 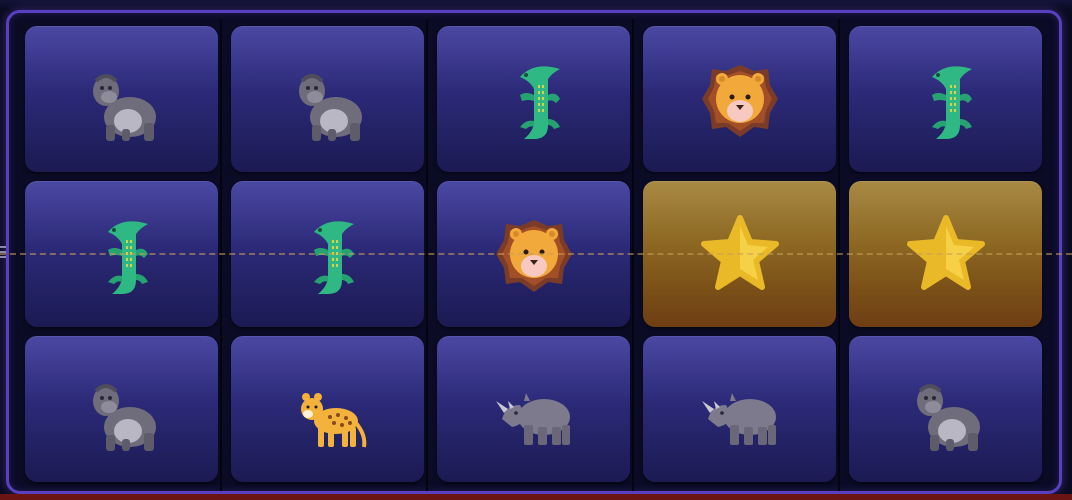 I want to click on payline, so click(x=536, y=254).